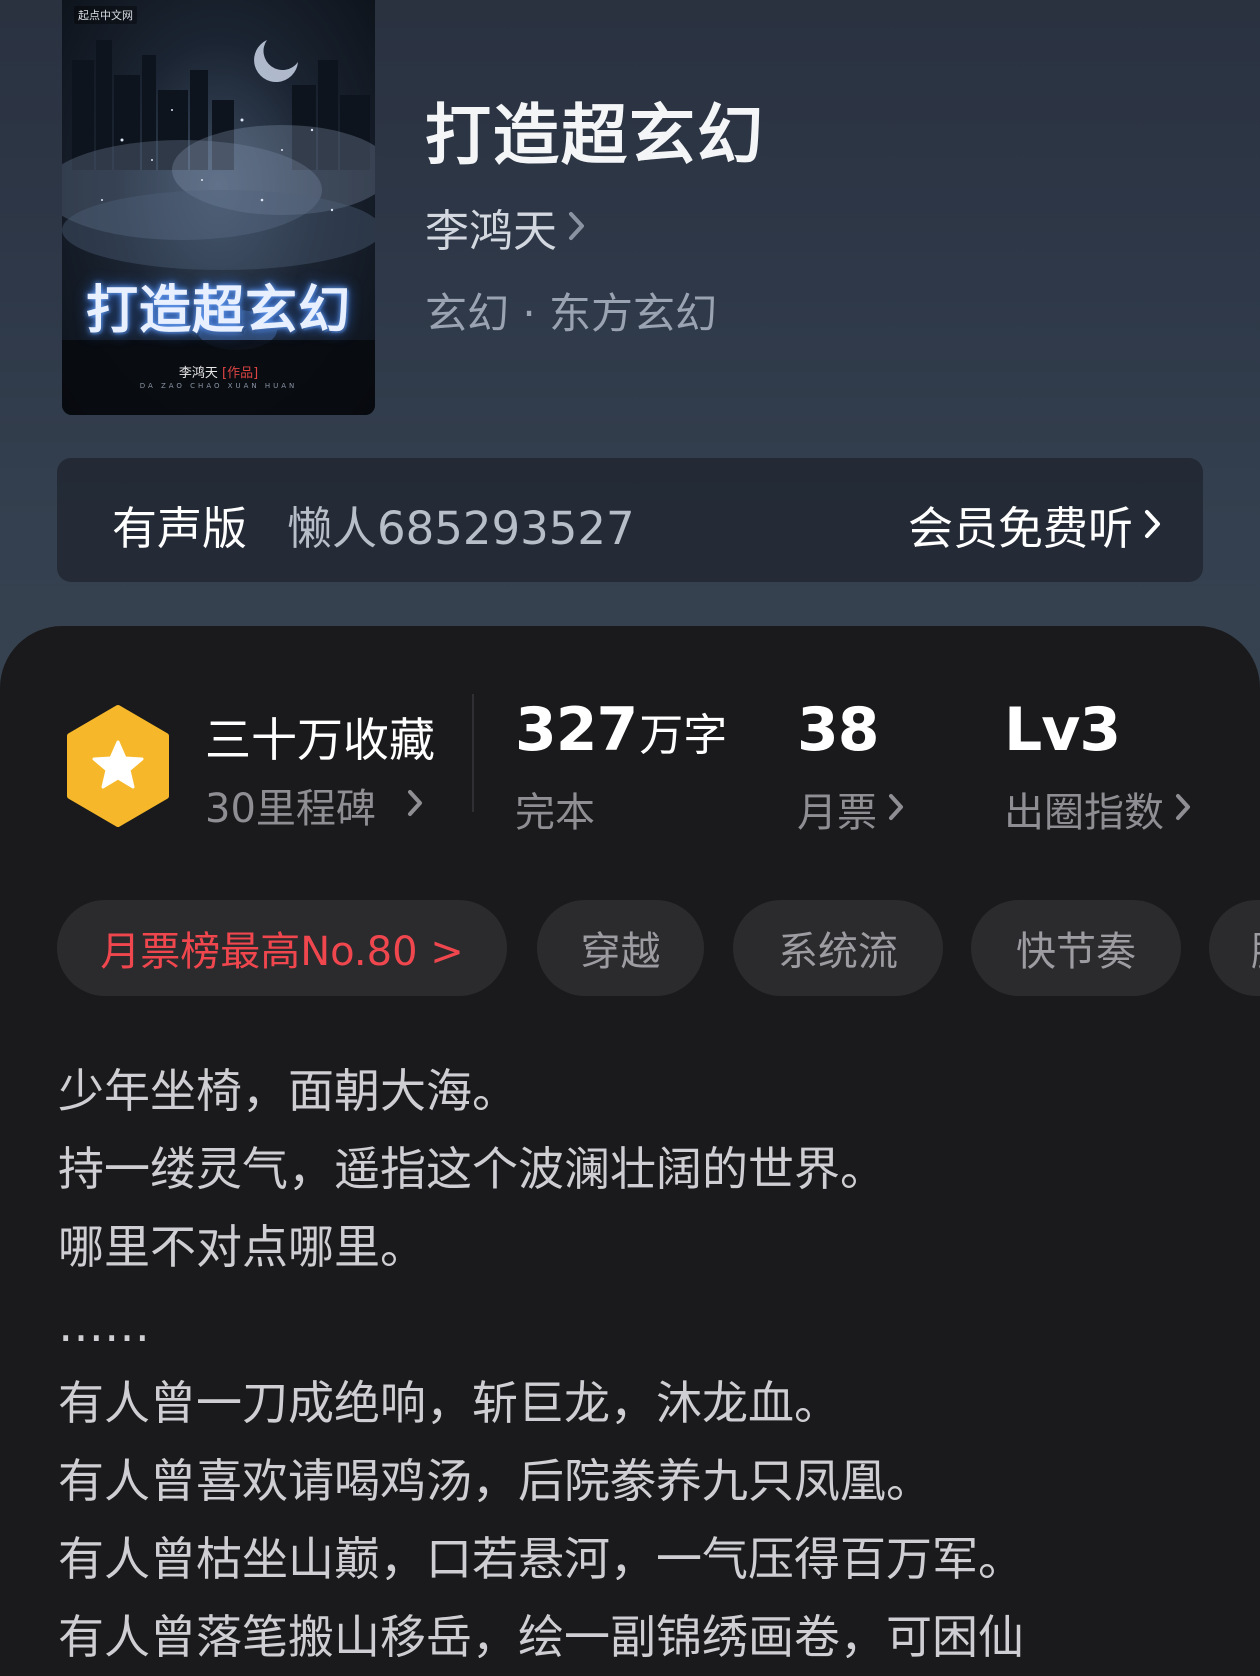  I want to click on cover-author-art: 李鸿天 [作品], so click(218, 371).